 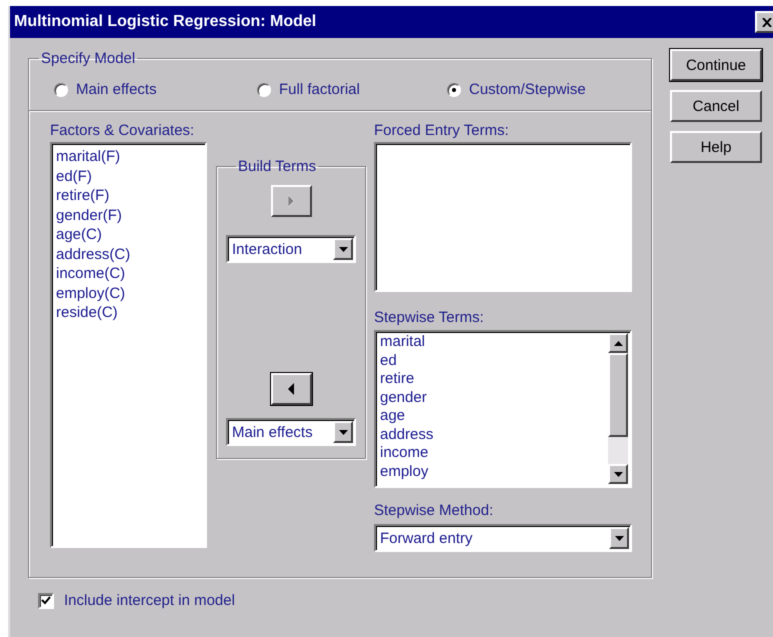 What do you see at coordinates (434, 511) in the screenshot?
I see `field-label: Stepwise Method:` at bounding box center [434, 511].